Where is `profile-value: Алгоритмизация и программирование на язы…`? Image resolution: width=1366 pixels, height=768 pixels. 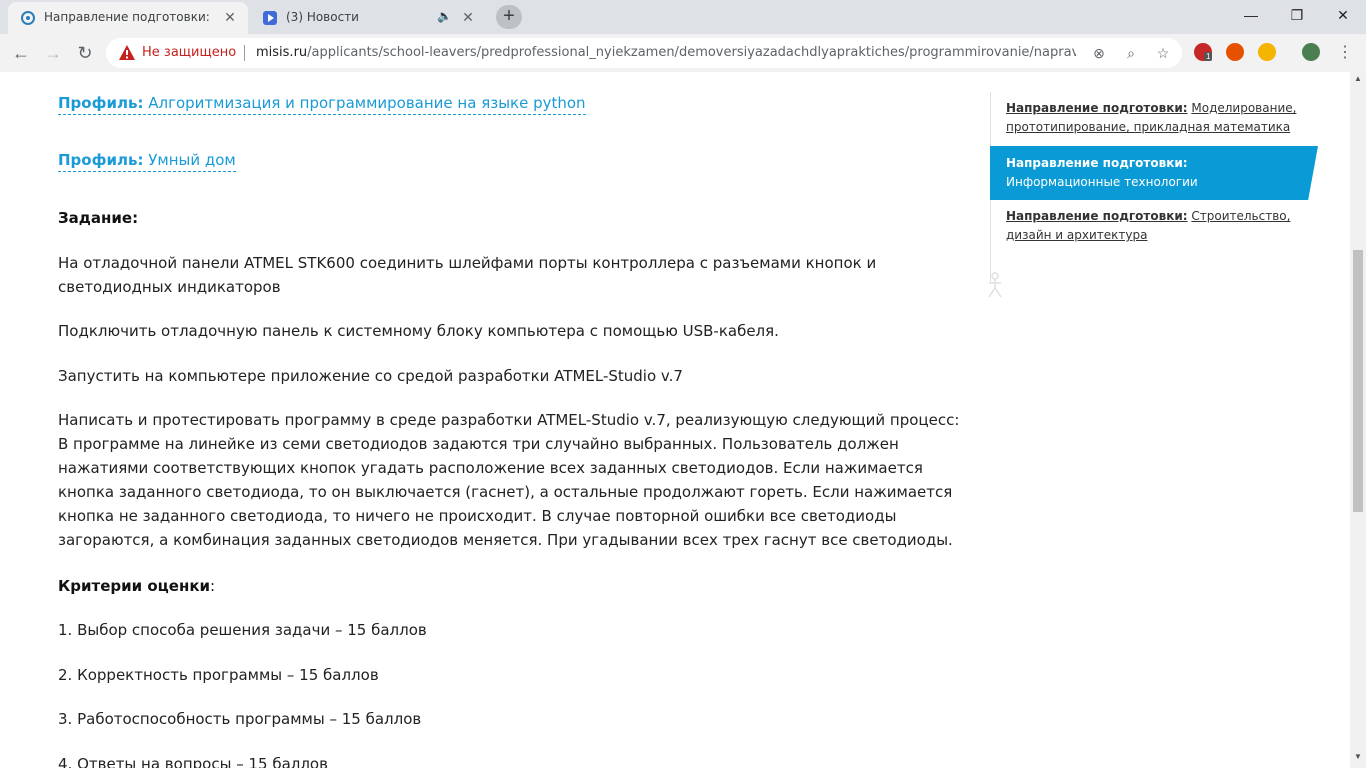 profile-value: Алгоритмизация и программирование на язы… is located at coordinates (367, 103).